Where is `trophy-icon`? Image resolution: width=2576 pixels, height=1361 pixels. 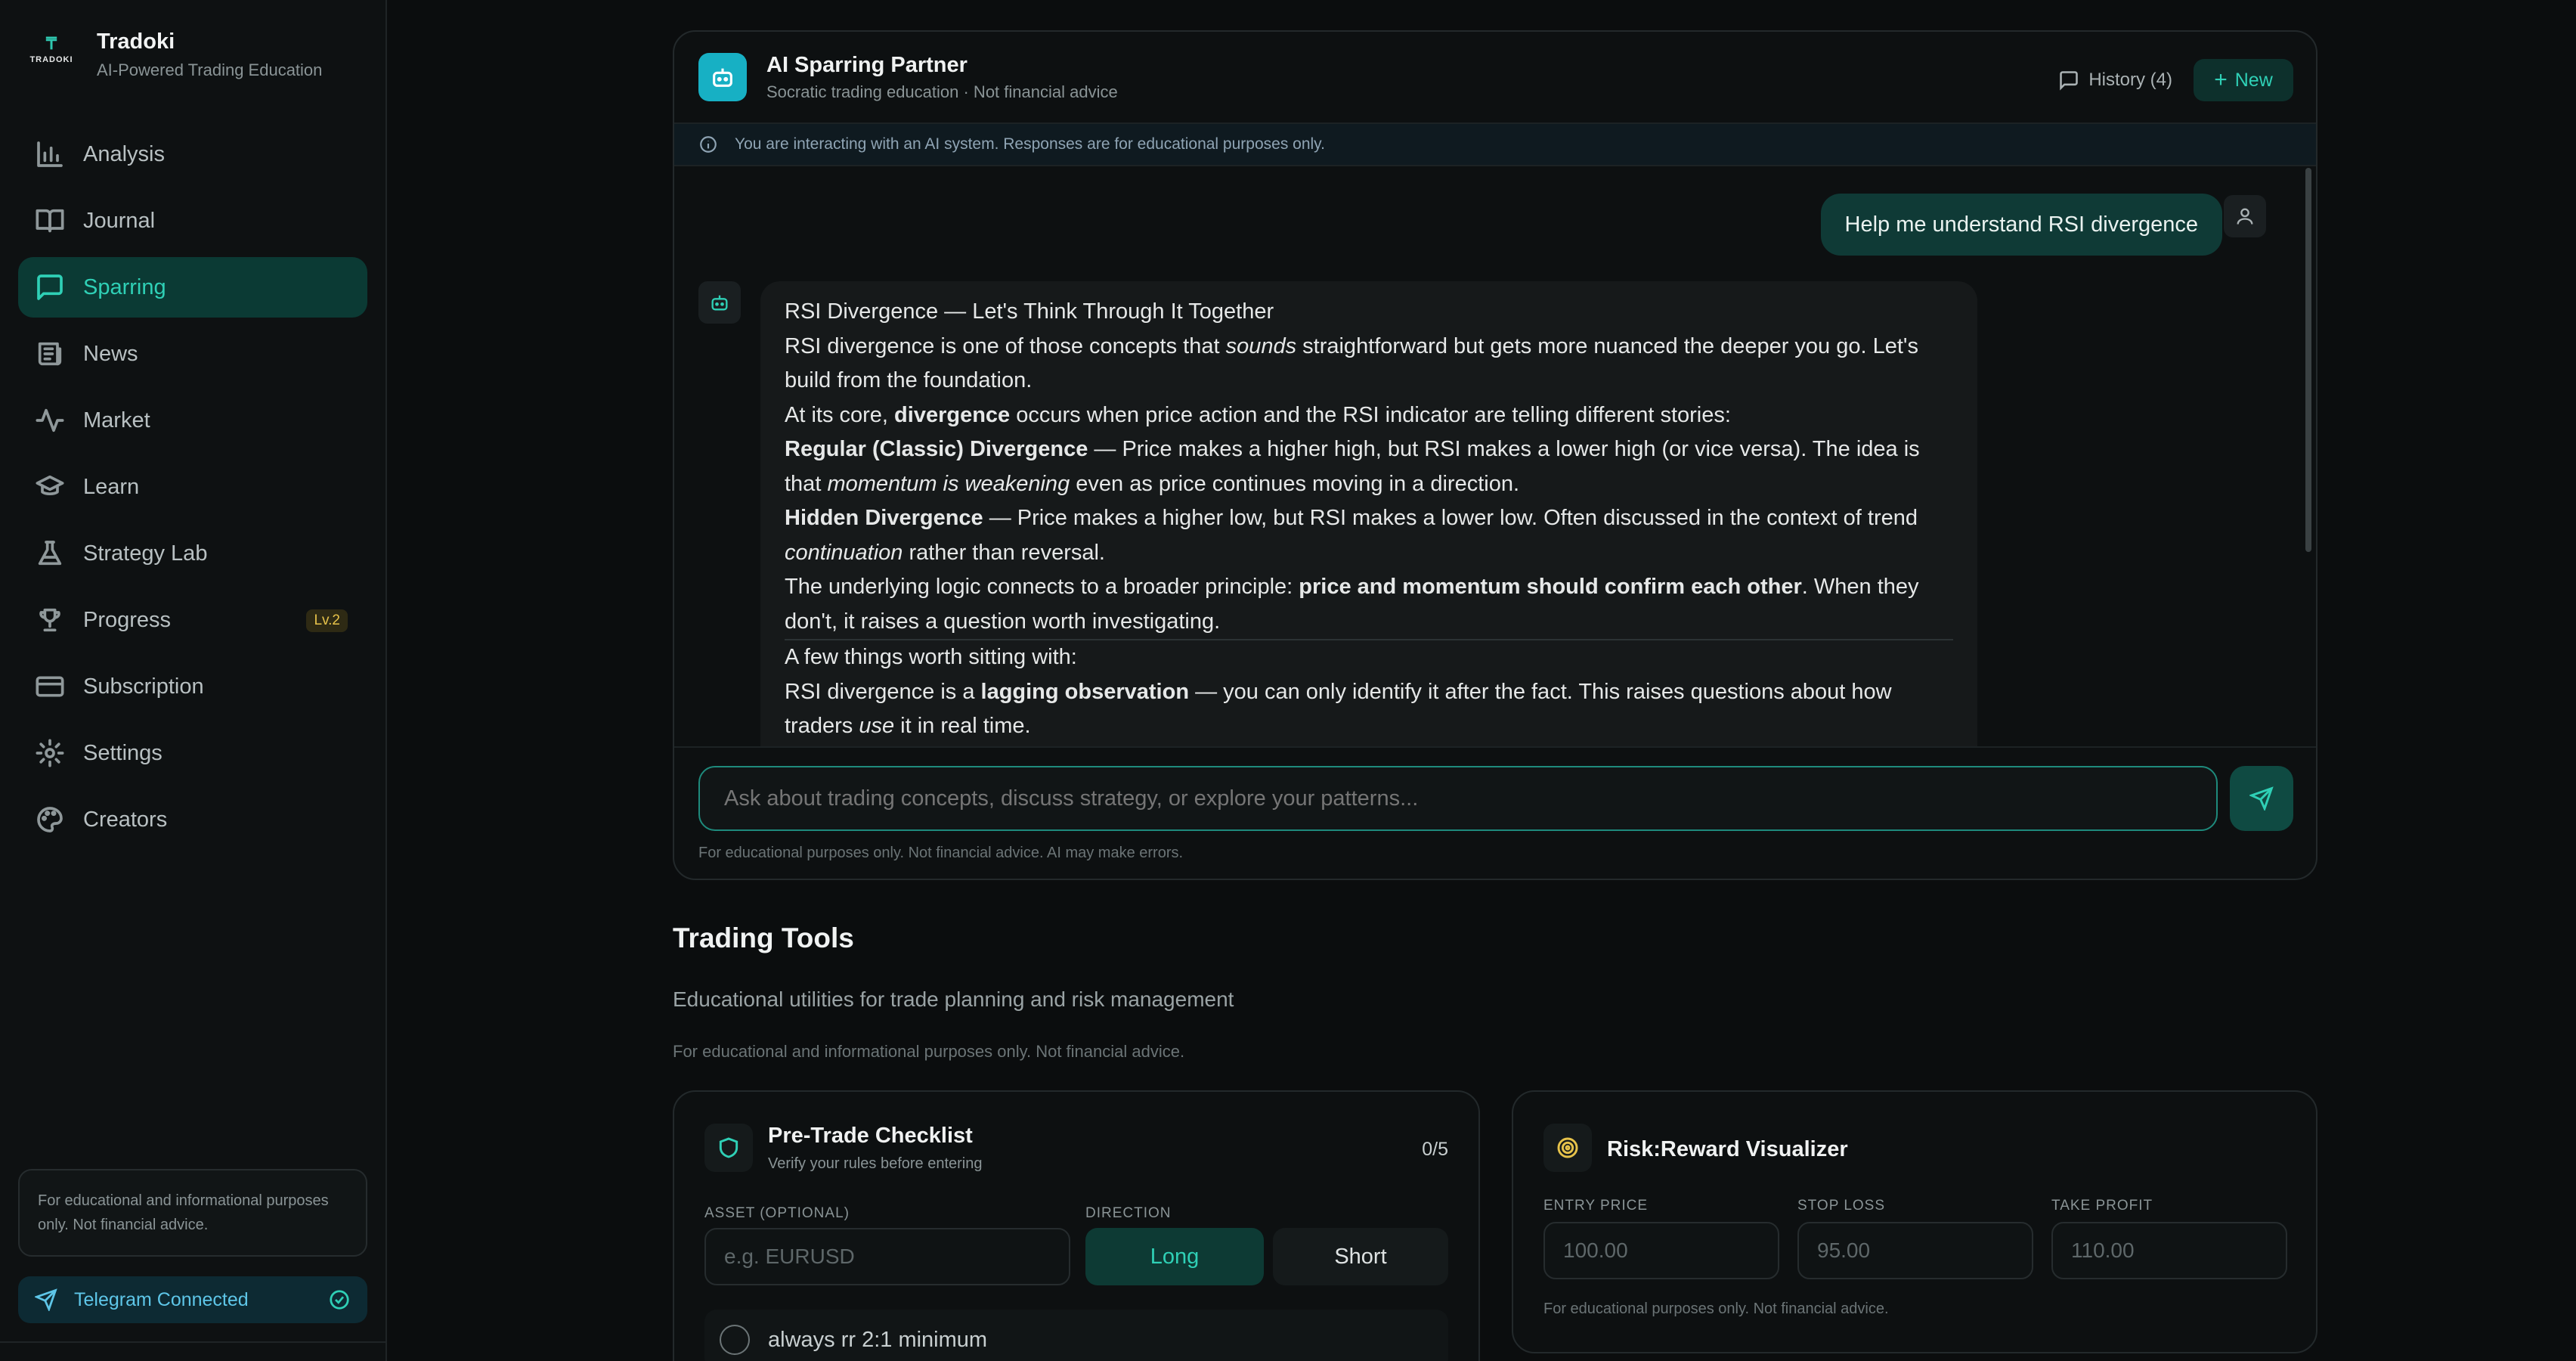
trophy-icon is located at coordinates (49, 620).